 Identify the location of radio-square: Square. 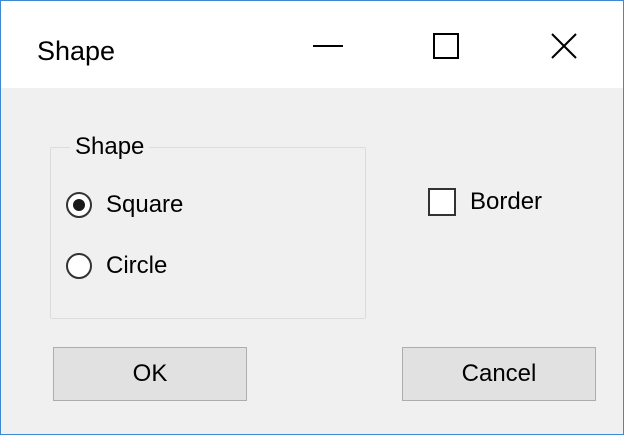
(124, 205).